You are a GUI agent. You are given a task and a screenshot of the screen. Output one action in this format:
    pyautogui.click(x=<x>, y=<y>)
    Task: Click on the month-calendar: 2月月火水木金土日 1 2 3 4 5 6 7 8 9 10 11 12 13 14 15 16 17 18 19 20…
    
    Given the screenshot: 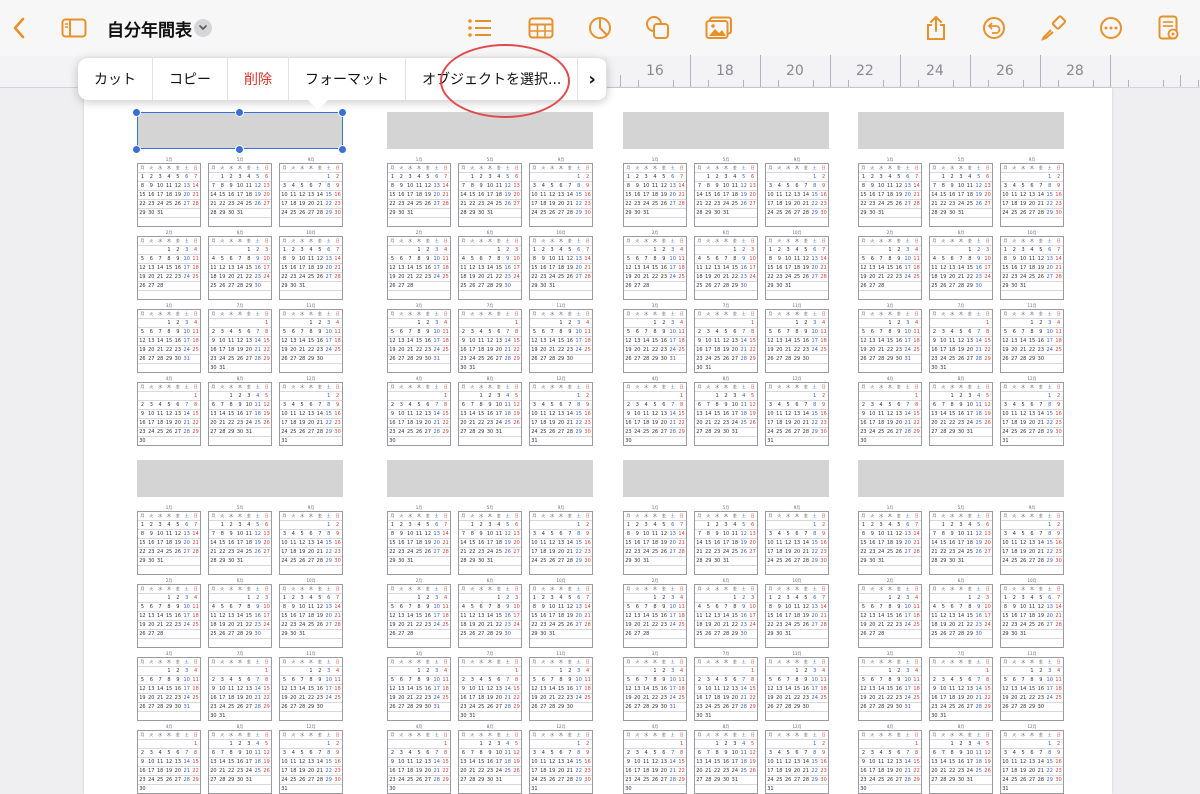 What is the action you would take?
    pyautogui.click(x=890, y=265)
    